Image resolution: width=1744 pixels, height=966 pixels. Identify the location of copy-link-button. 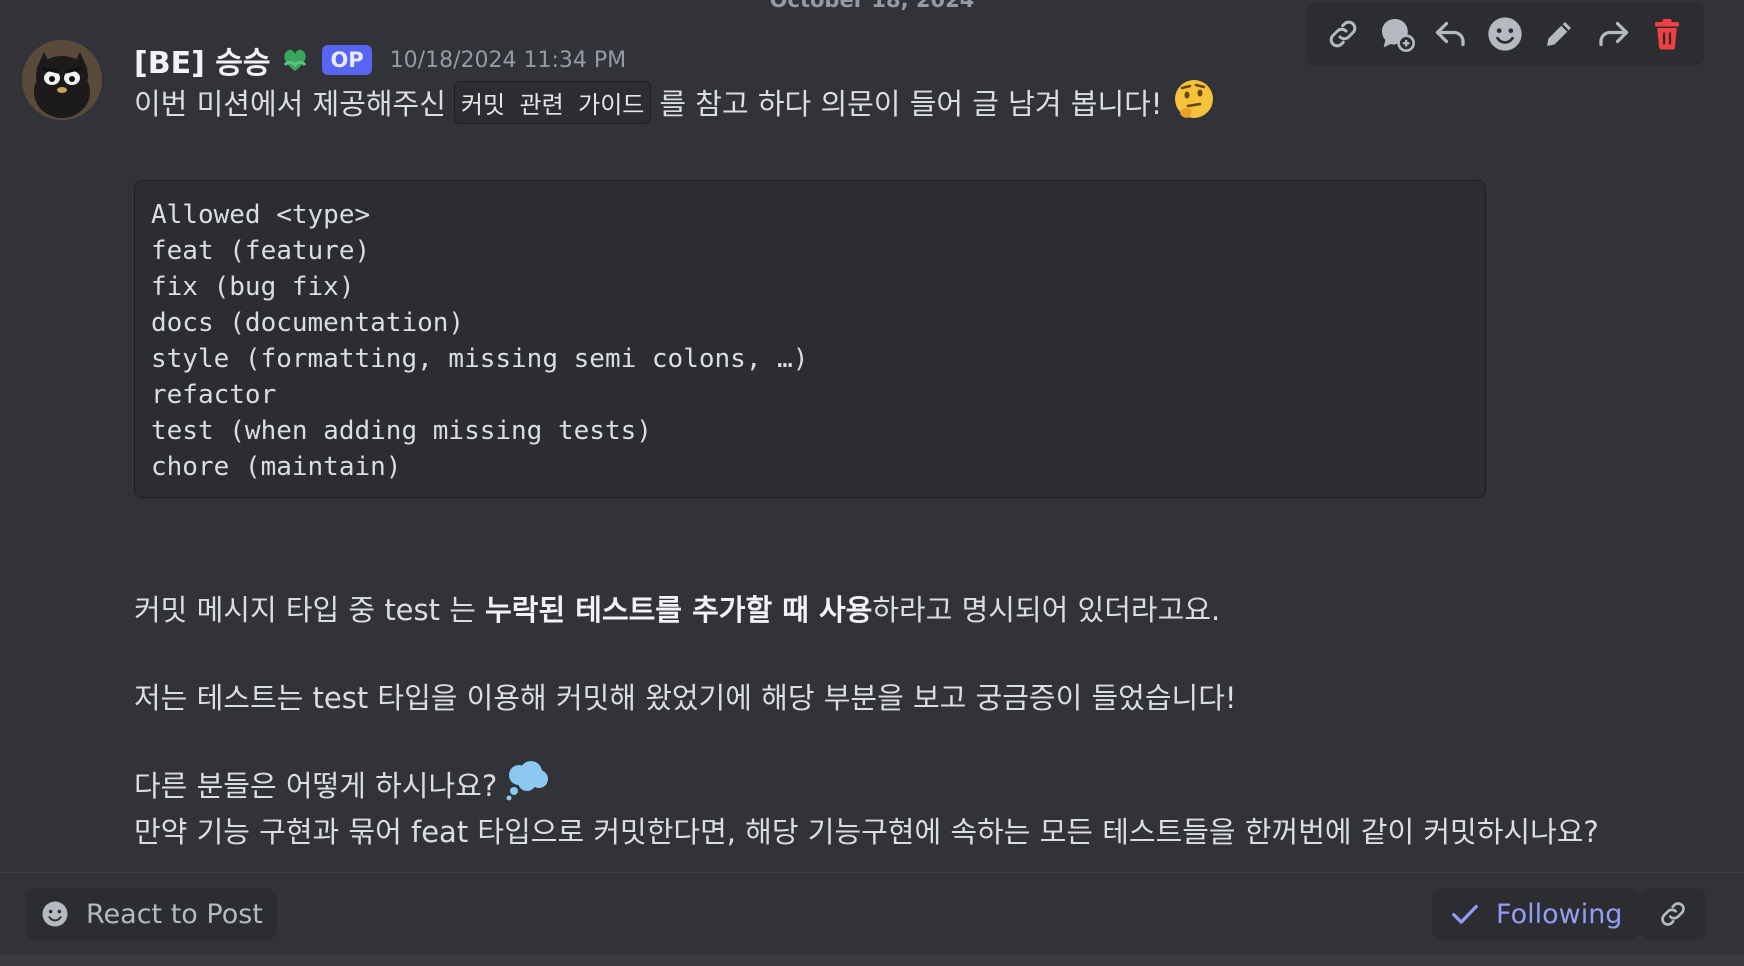
(1343, 34).